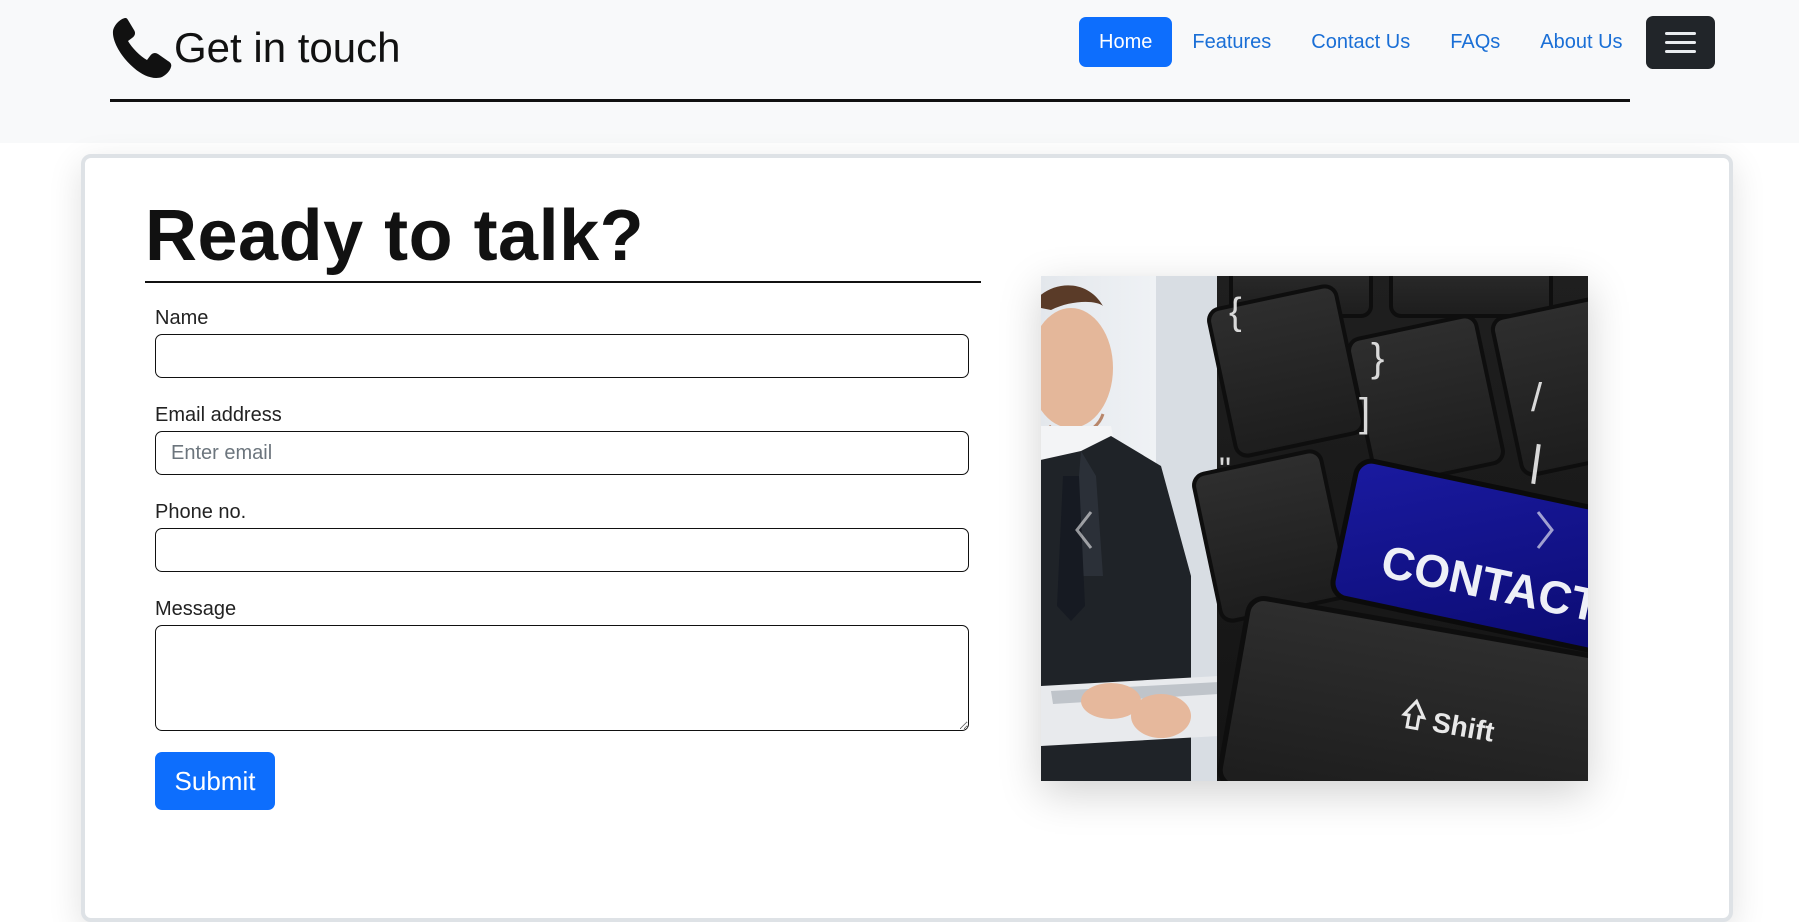 This screenshot has height=922, width=1799. I want to click on keyboard-contact-key-image: CONTACT Shift { } ] / ", so click(1390, 528).